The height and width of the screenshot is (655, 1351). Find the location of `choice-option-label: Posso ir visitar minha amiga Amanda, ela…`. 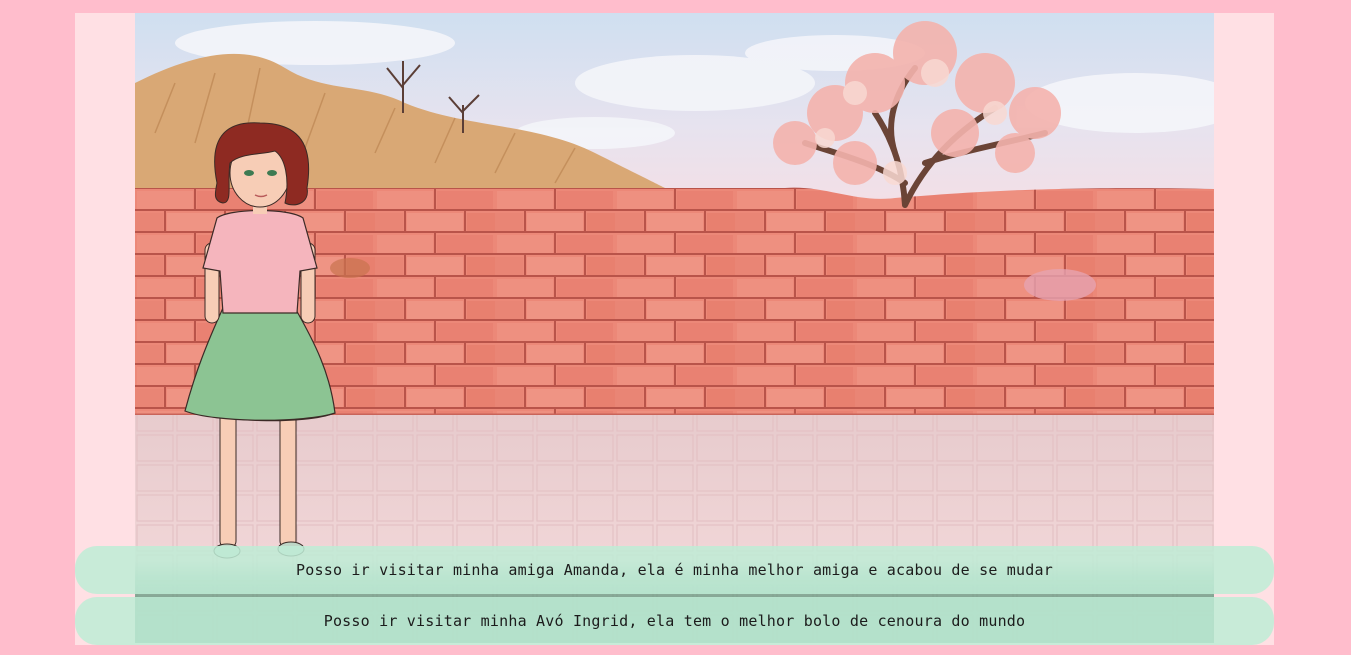

choice-option-label: Posso ir visitar minha amiga Amanda, ela… is located at coordinates (674, 570).